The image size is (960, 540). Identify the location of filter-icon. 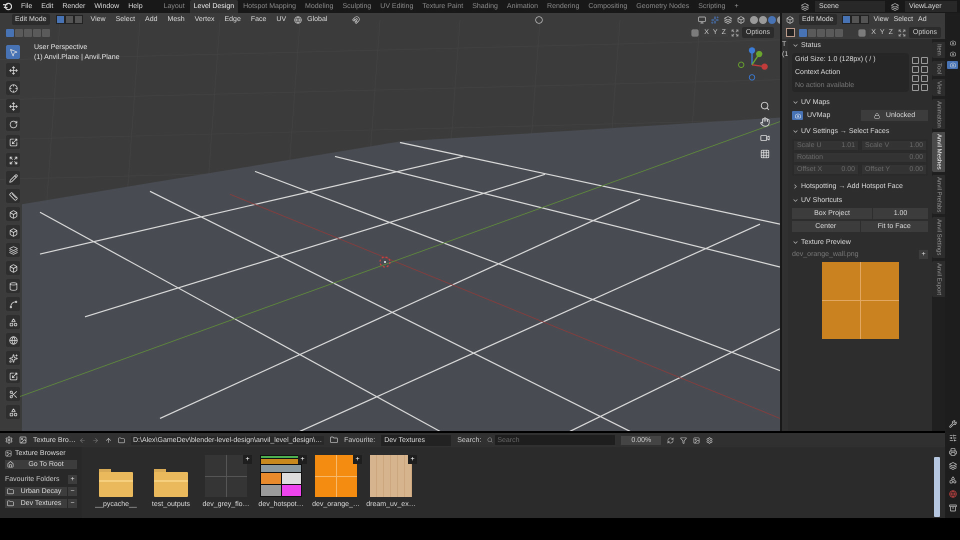
(684, 440).